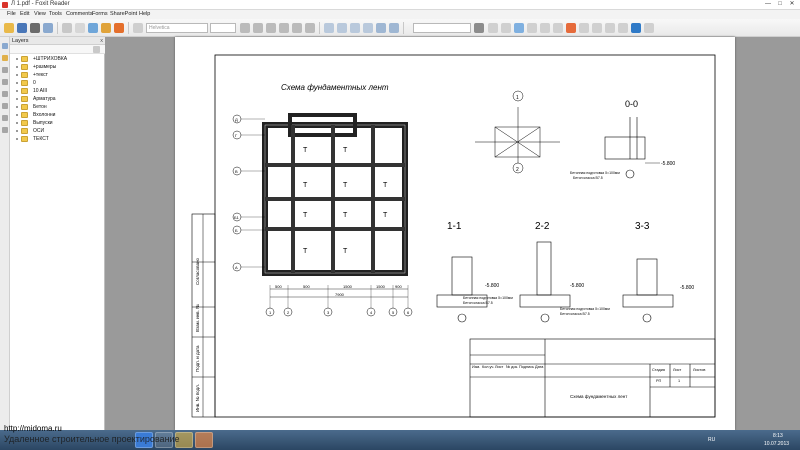 The image size is (800, 450). I want to click on open-icon, so click(9, 28).